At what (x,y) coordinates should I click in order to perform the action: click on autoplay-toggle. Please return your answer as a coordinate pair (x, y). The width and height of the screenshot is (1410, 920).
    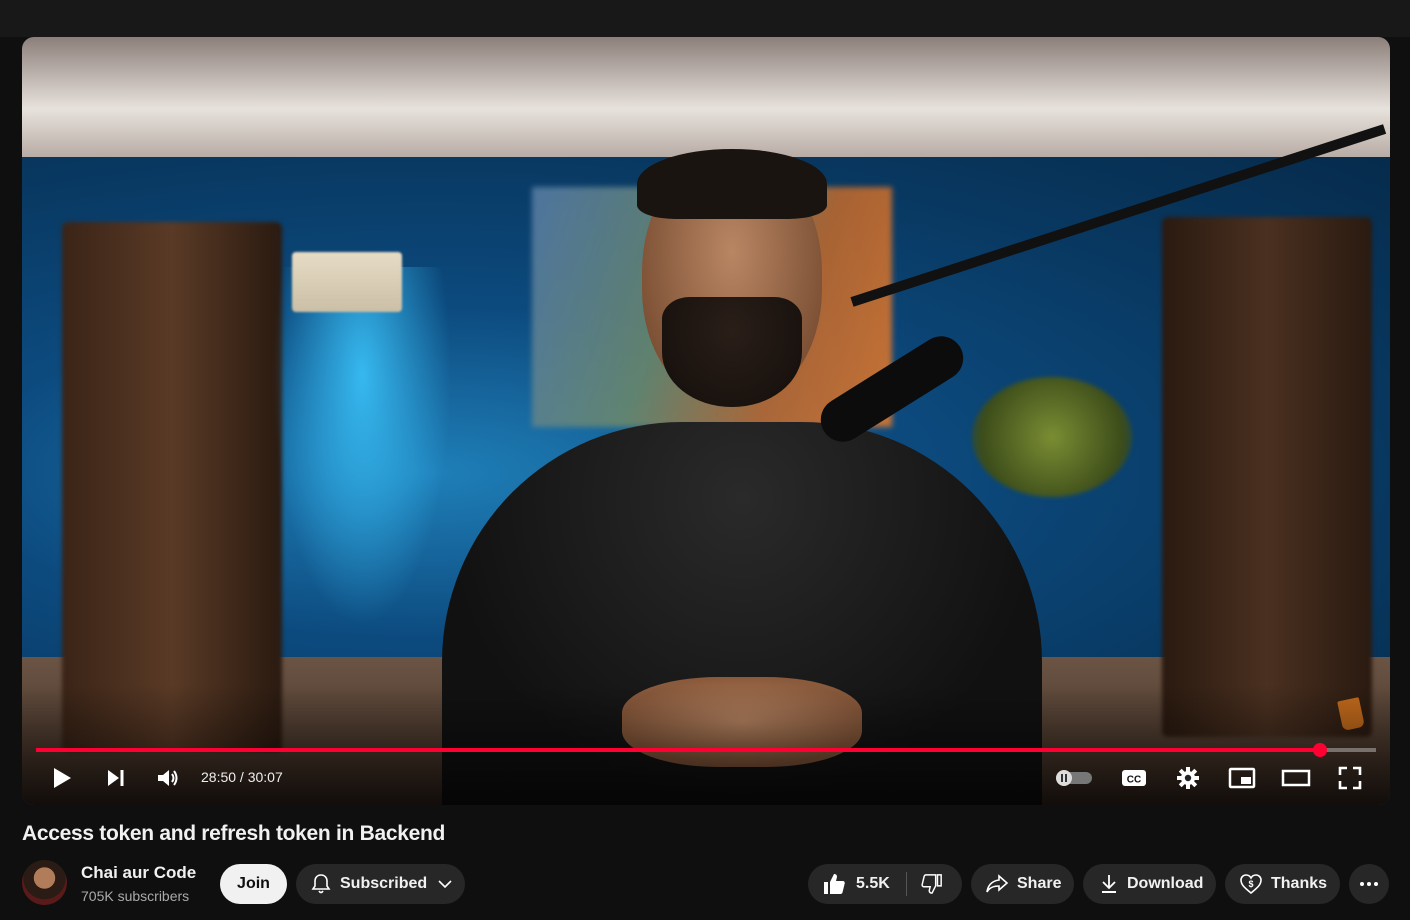
    Looking at the image, I should click on (1074, 778).